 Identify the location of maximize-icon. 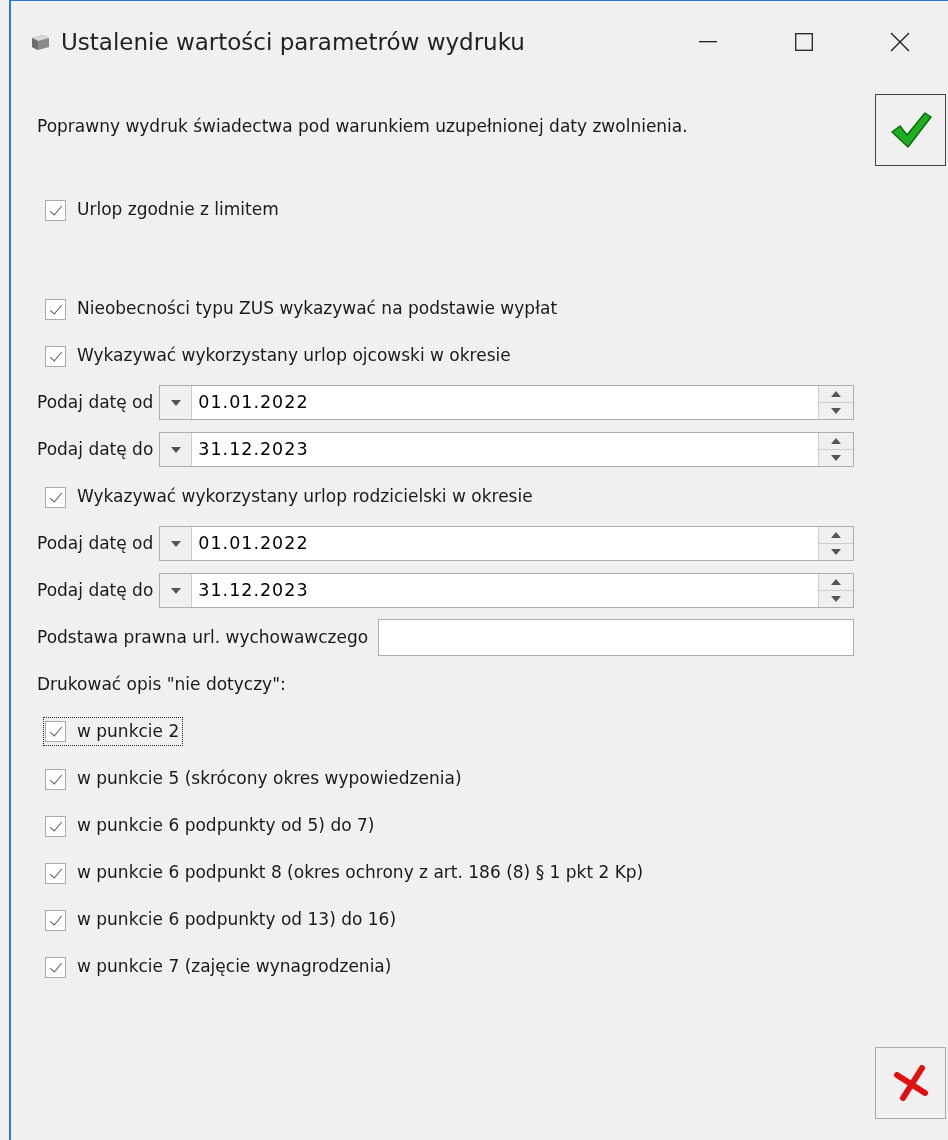
(804, 42).